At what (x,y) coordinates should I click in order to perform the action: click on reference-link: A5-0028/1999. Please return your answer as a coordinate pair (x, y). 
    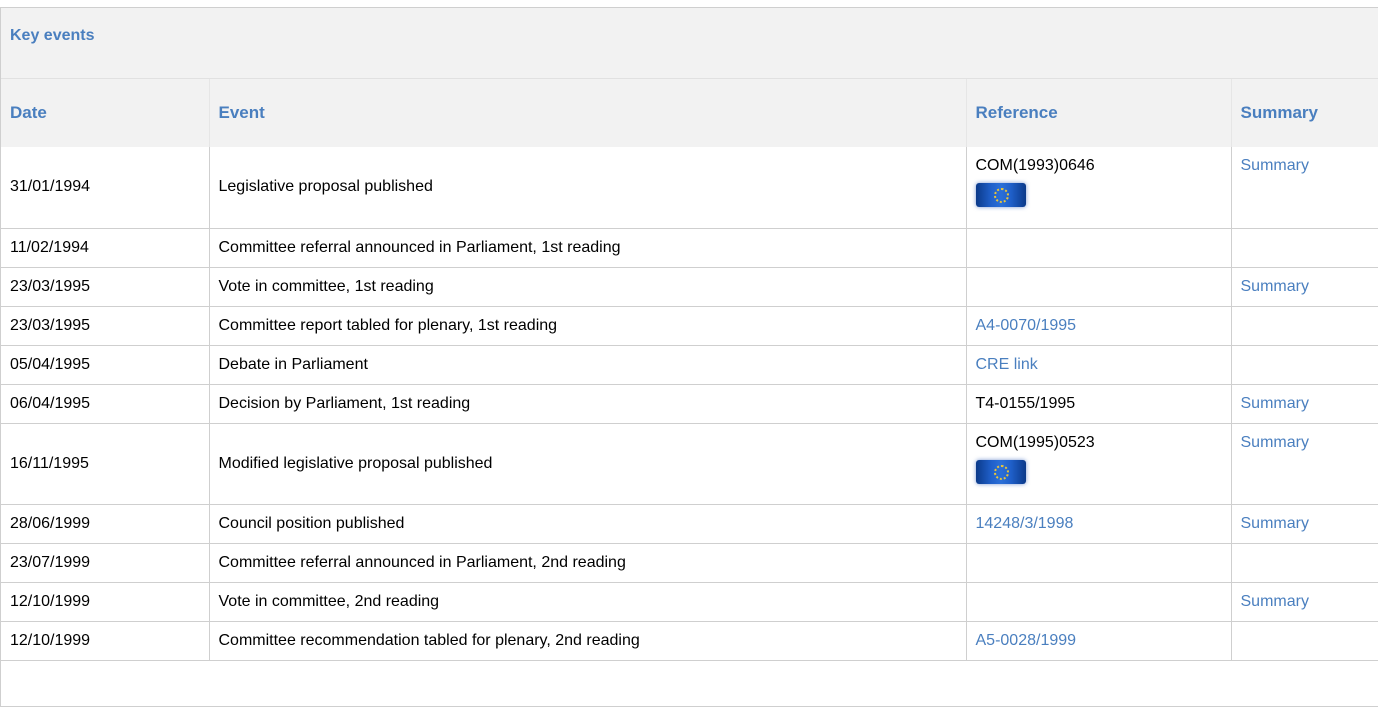
    Looking at the image, I should click on (1026, 640).